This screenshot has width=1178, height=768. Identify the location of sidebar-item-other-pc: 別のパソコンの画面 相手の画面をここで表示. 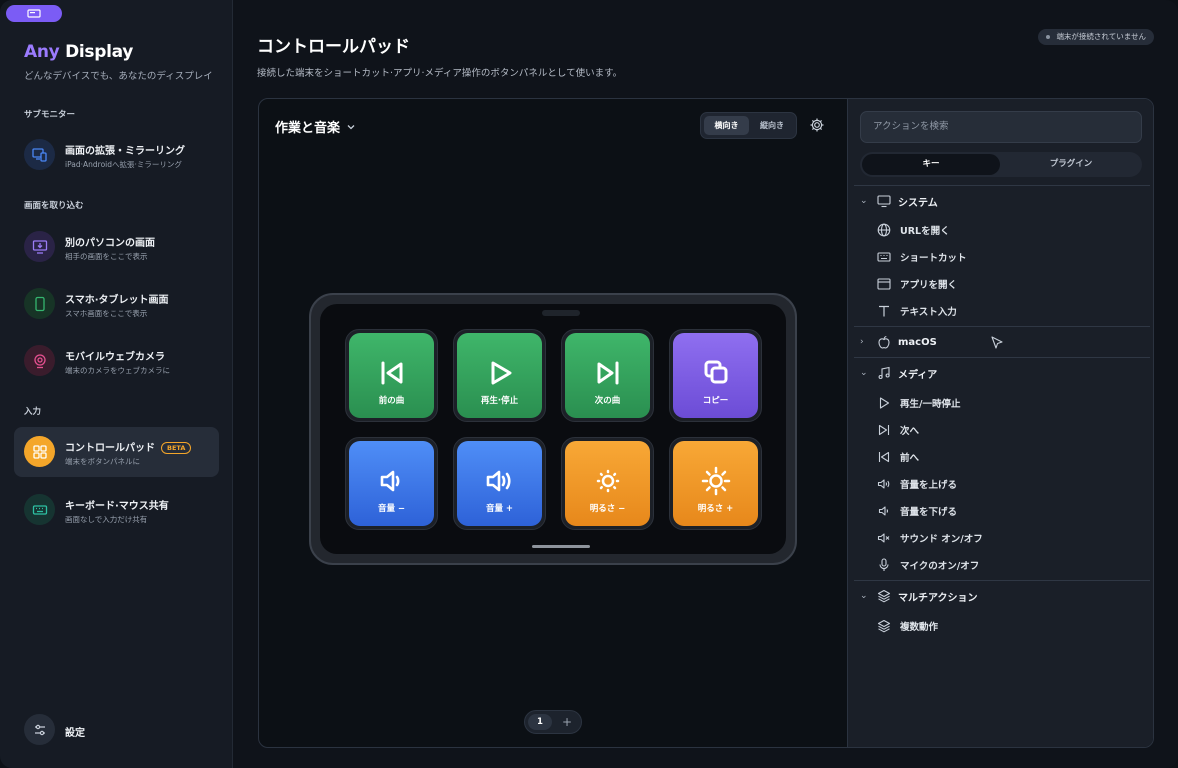
(116, 247).